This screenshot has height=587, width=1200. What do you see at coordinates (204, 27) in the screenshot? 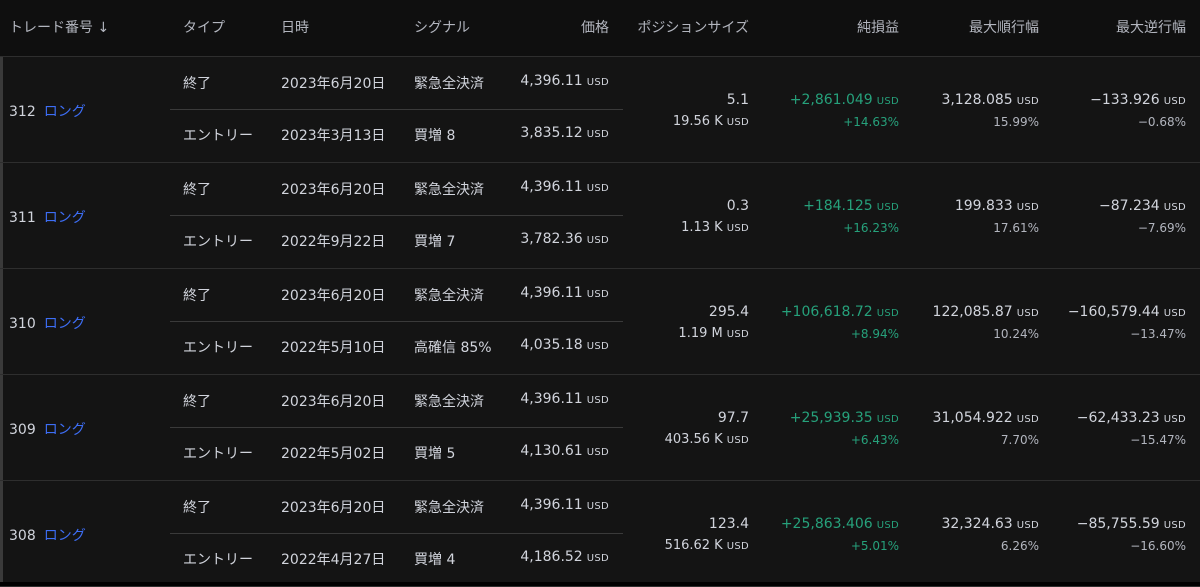
I see `header-type: タイプ` at bounding box center [204, 27].